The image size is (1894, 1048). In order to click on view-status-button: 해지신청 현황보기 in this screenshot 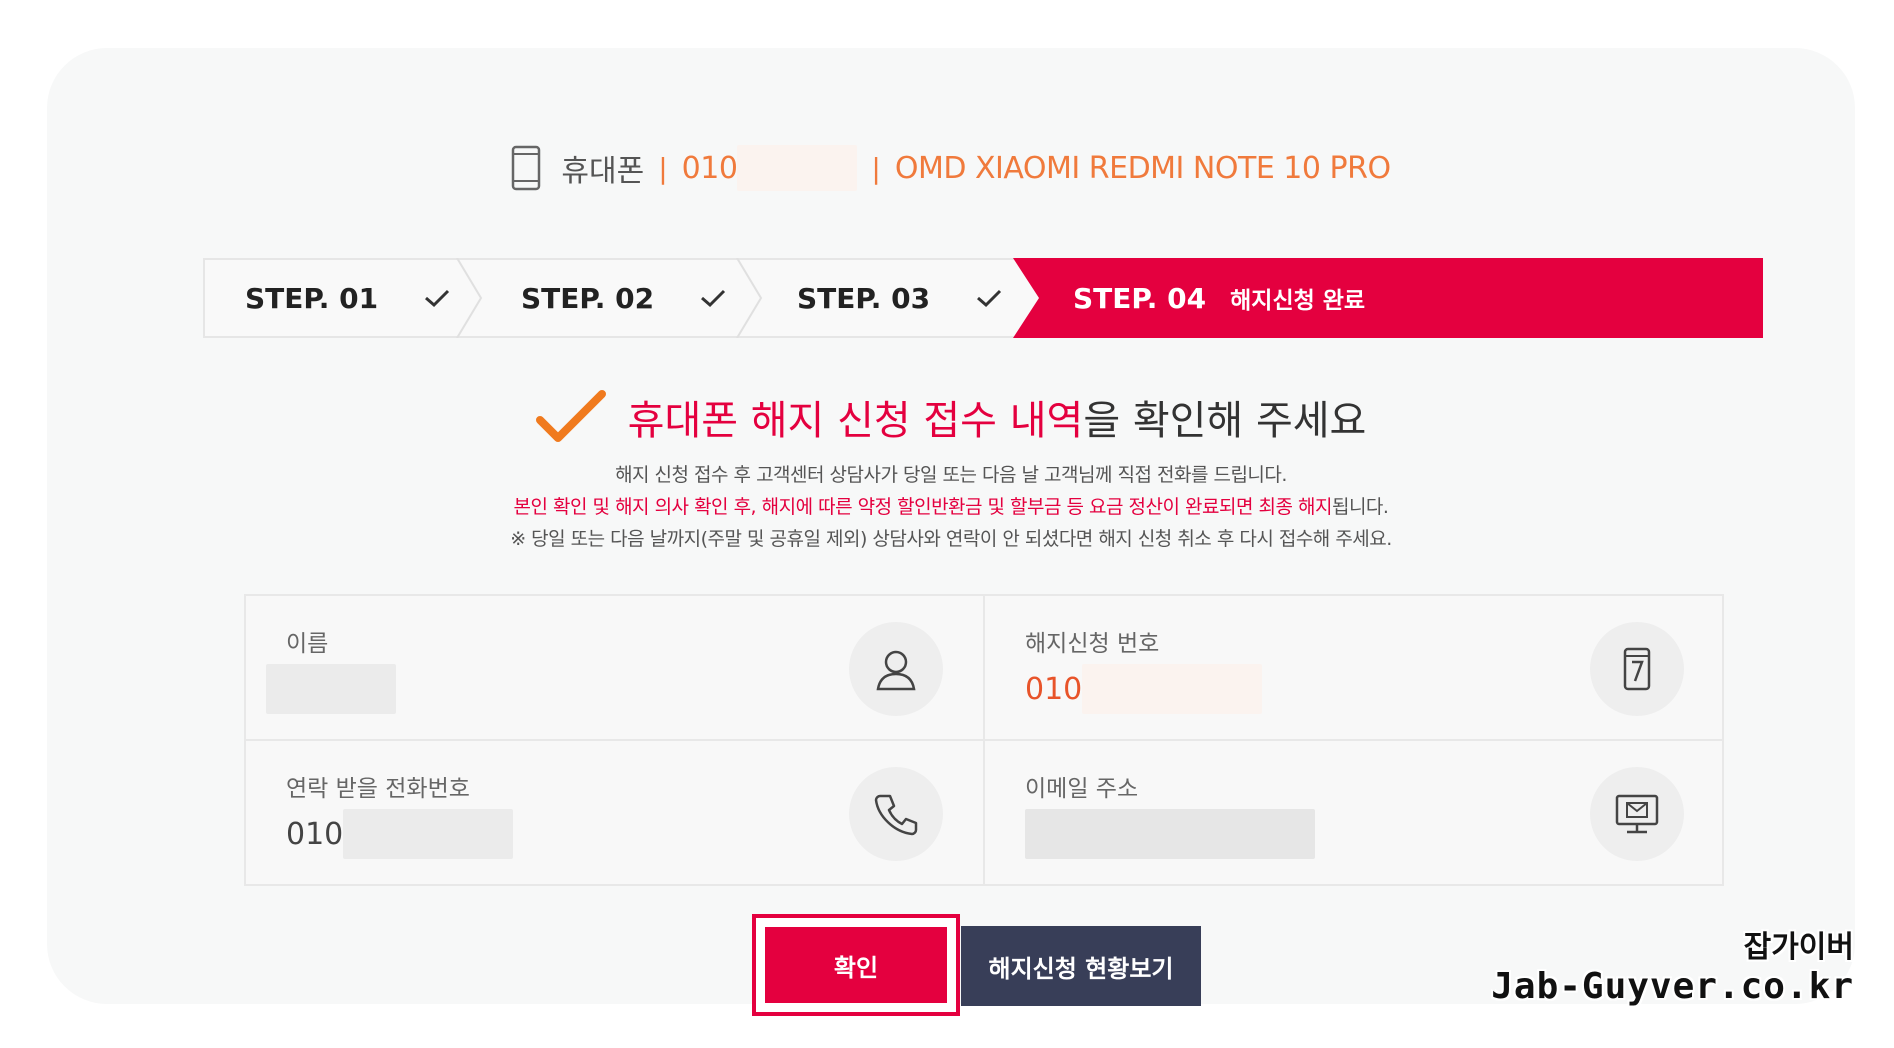, I will do `click(1081, 966)`.